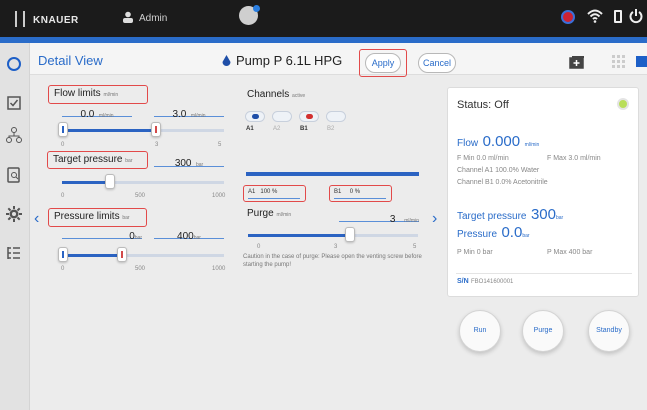  Describe the element at coordinates (544, 273) in the screenshot. I see `card-divider` at that location.